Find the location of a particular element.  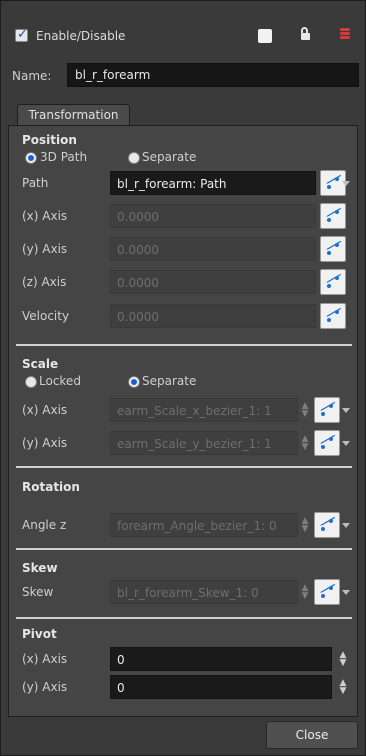

position-y-label: (y) Axis is located at coordinates (45, 249).